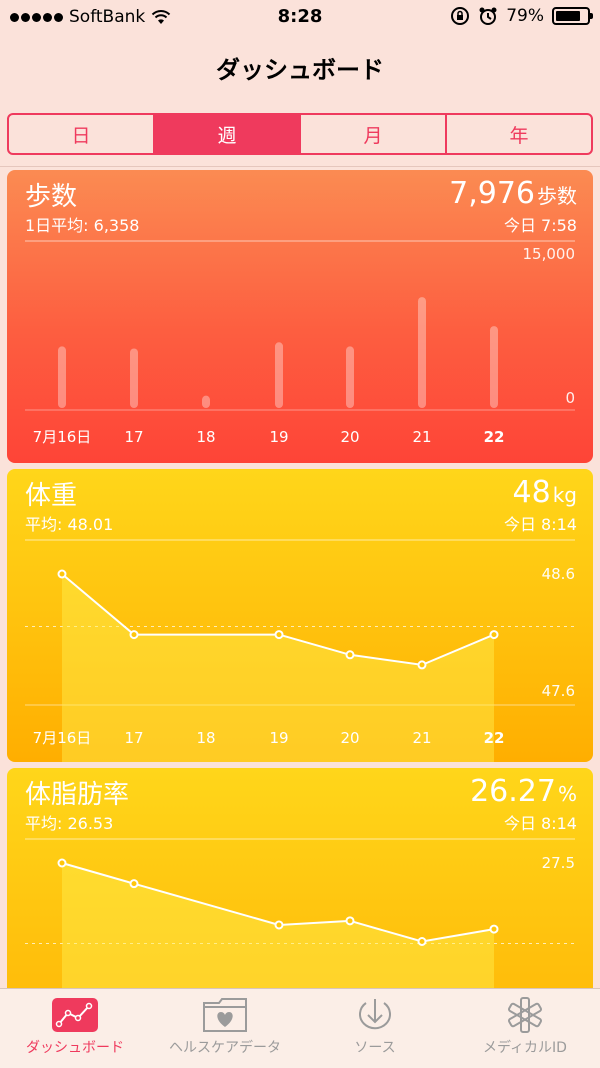 This screenshot has height=1068, width=600. What do you see at coordinates (375, 1048) in the screenshot?
I see `tab-label: ソース` at bounding box center [375, 1048].